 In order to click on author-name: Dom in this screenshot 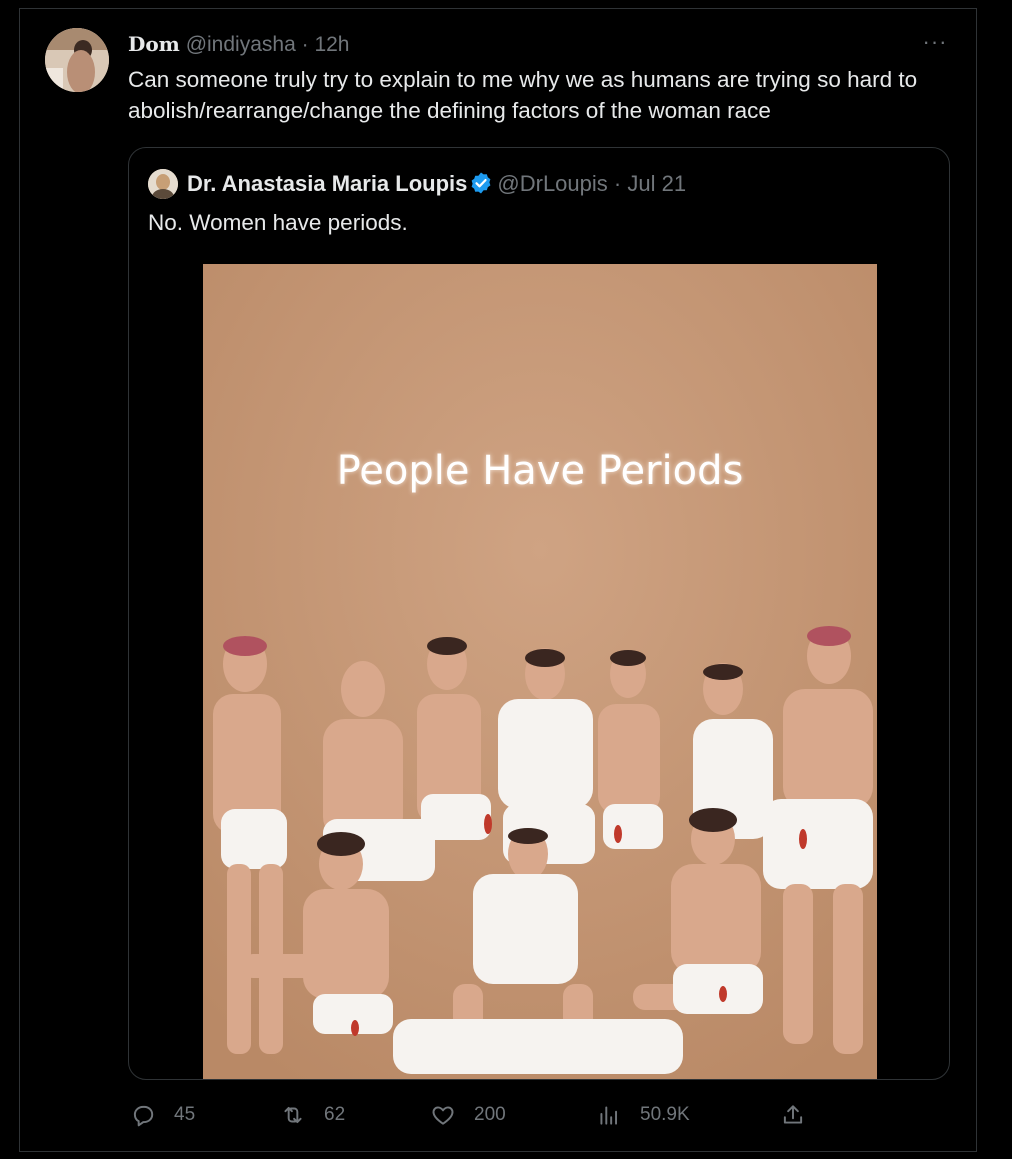, I will do `click(154, 44)`.